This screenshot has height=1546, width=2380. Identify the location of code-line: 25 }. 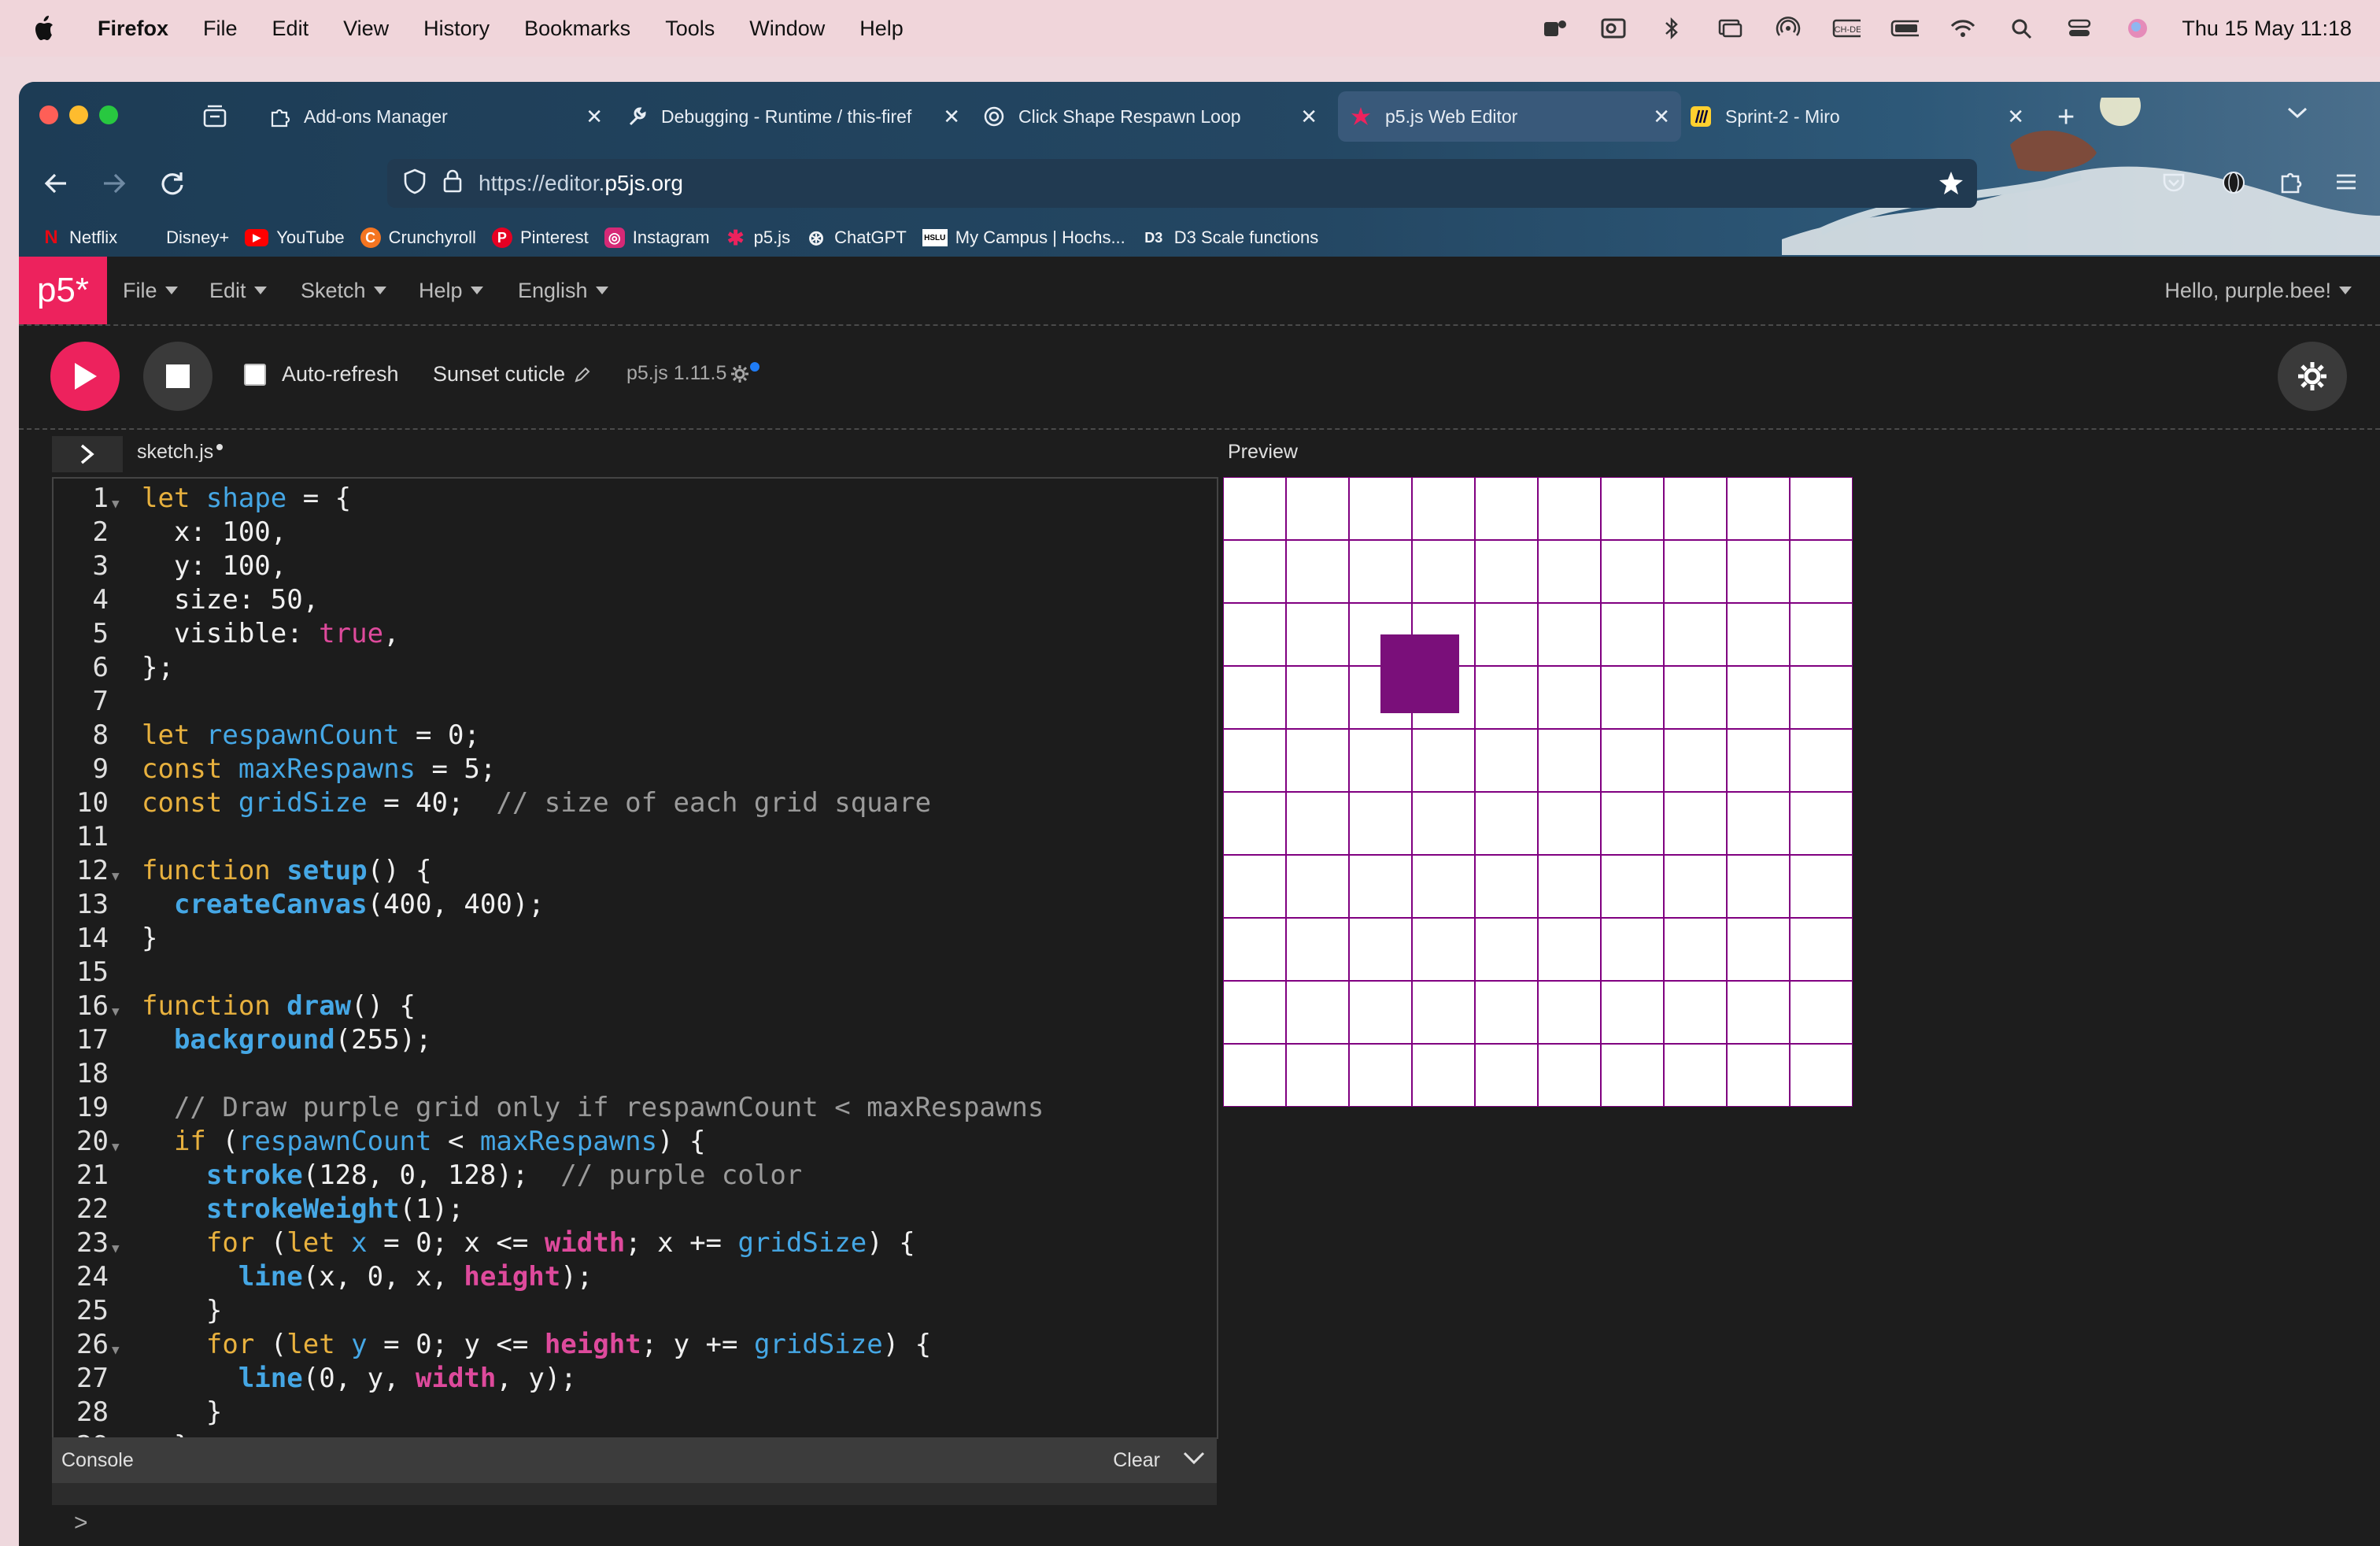
(635, 1311).